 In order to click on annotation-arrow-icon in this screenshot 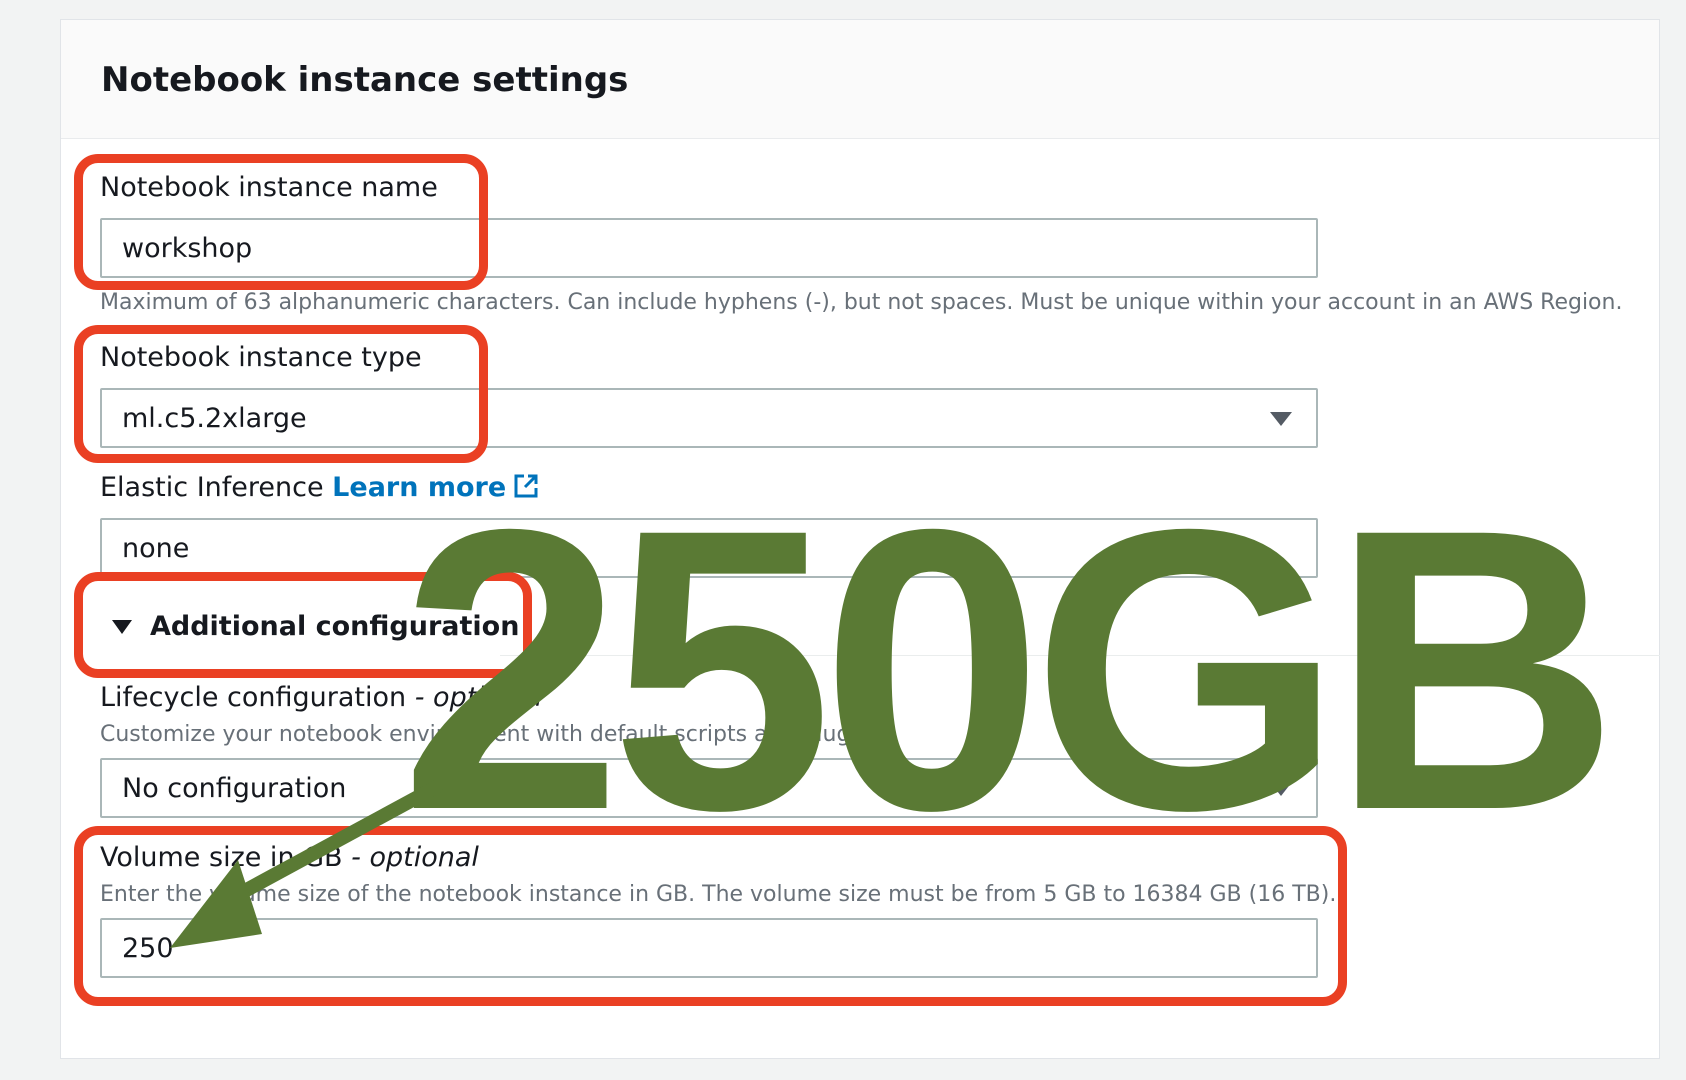, I will do `click(307, 863)`.